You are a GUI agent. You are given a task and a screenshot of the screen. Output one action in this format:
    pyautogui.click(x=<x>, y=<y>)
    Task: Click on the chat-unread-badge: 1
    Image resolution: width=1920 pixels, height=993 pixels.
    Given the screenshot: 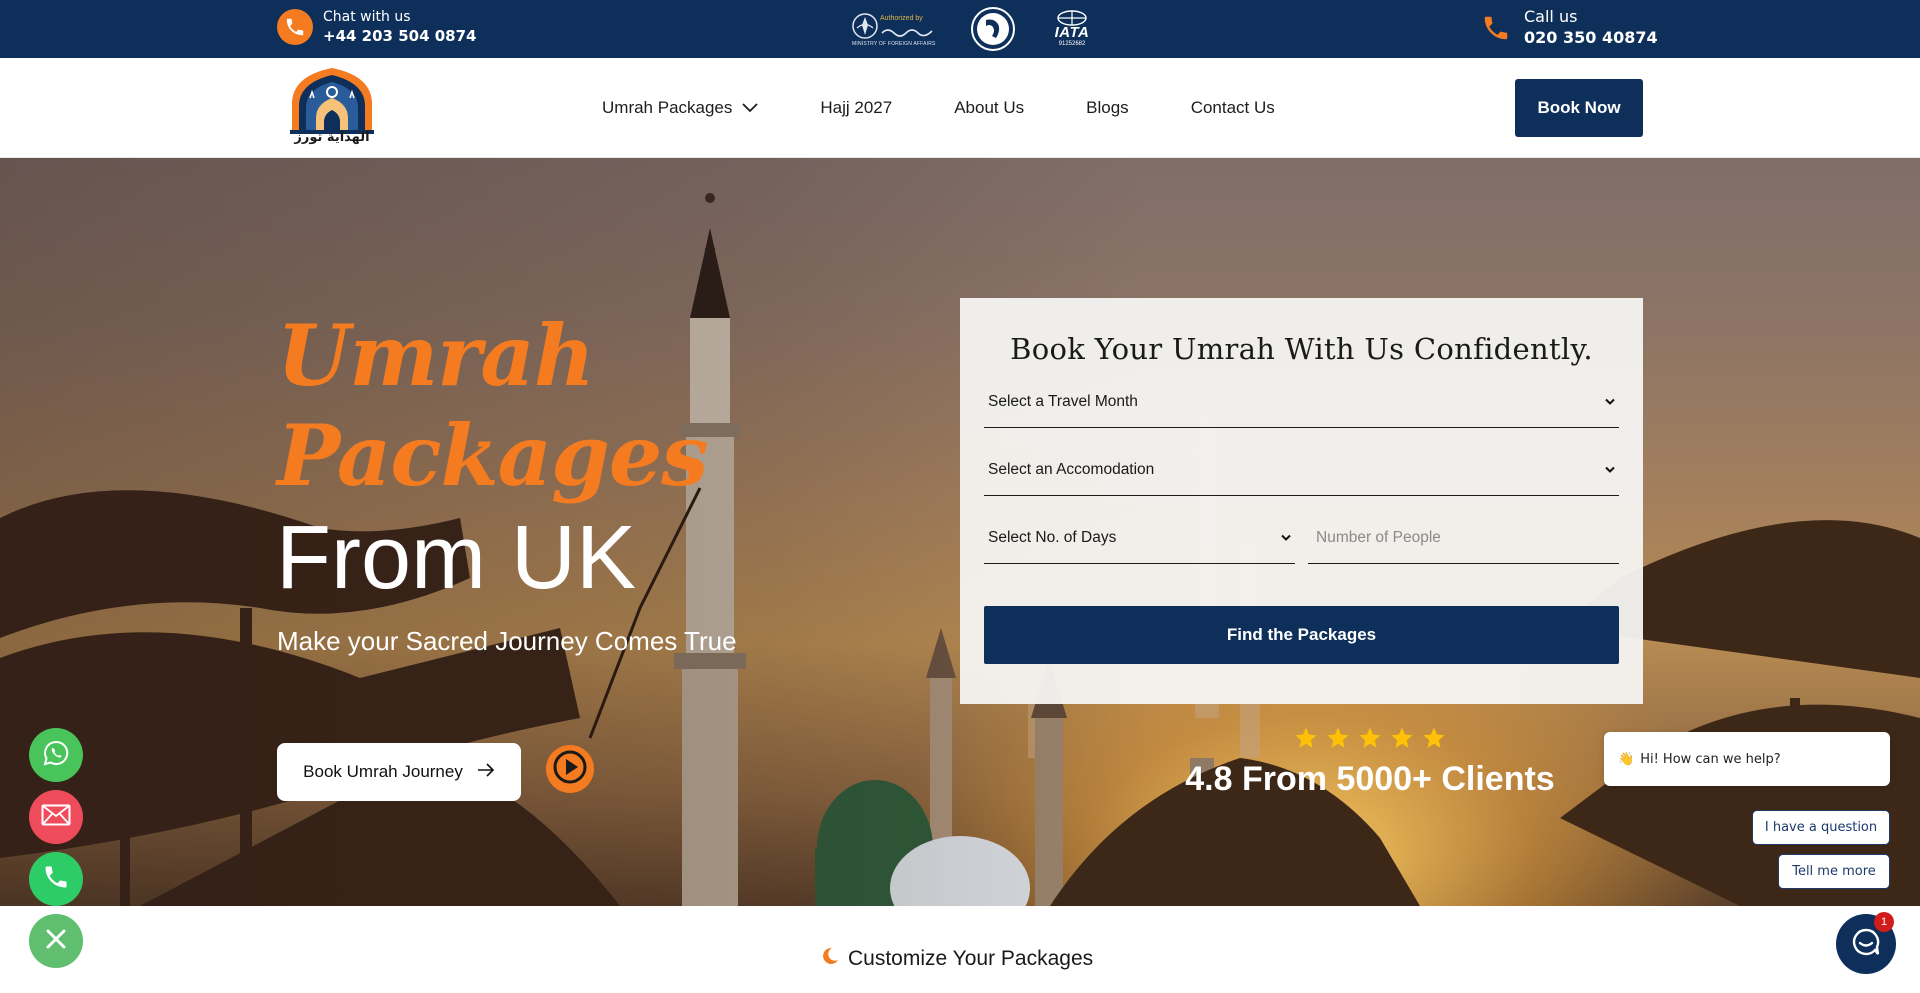 What is the action you would take?
    pyautogui.click(x=1884, y=922)
    